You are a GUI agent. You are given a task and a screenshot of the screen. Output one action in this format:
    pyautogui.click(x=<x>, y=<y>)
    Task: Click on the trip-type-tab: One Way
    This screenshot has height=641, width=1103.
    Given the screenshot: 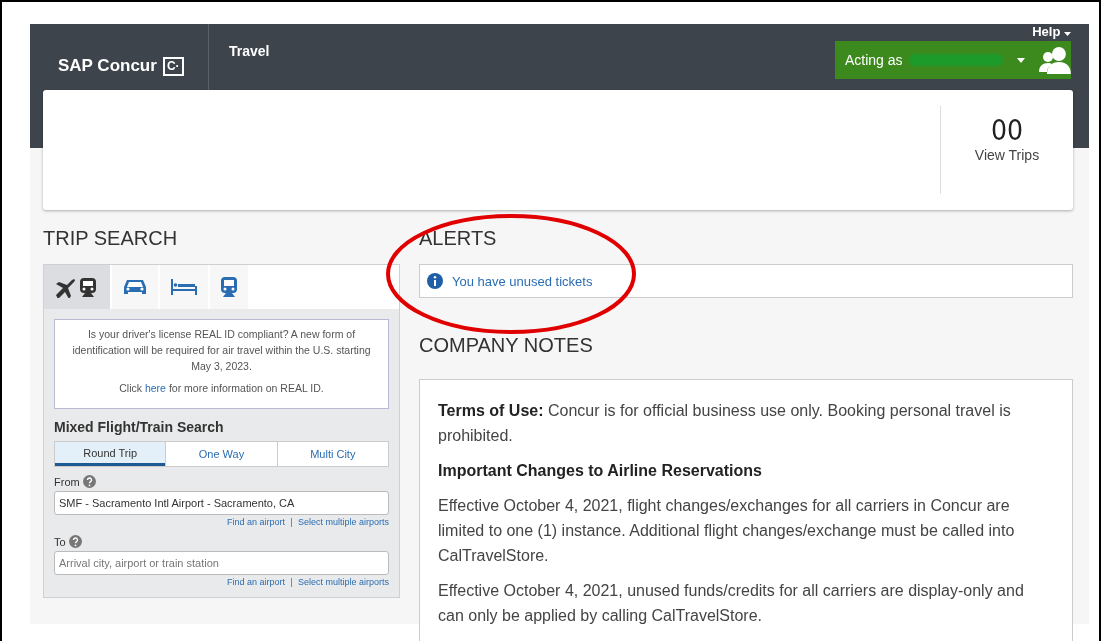 What is the action you would take?
    pyautogui.click(x=221, y=454)
    